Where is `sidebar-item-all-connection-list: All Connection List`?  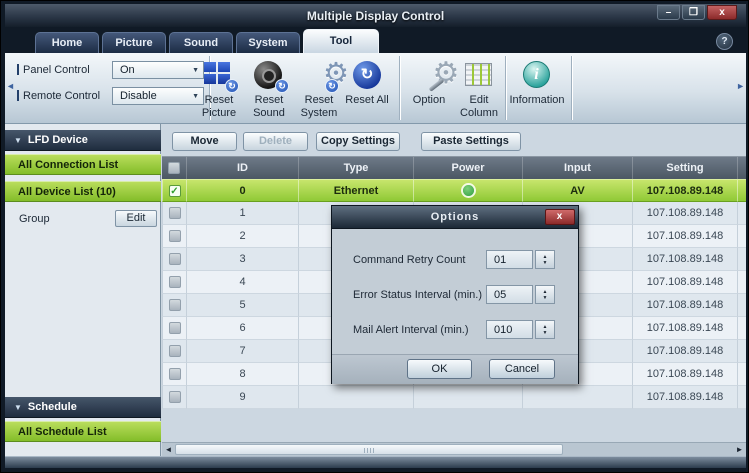
sidebar-item-all-connection-list: All Connection List is located at coordinates (83, 164).